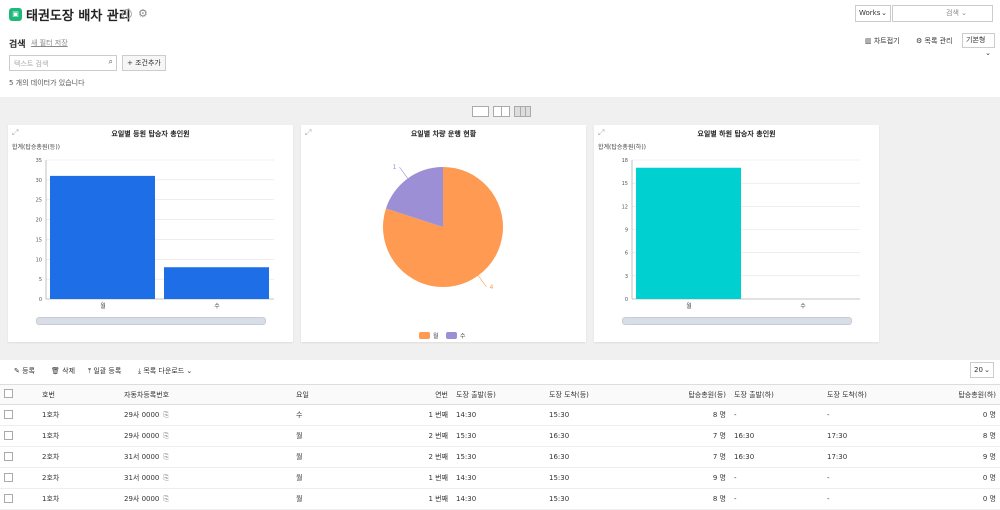 Image resolution: width=1000 pixels, height=510 pixels. What do you see at coordinates (501, 111) in the screenshot?
I see `layout-double-button` at bounding box center [501, 111].